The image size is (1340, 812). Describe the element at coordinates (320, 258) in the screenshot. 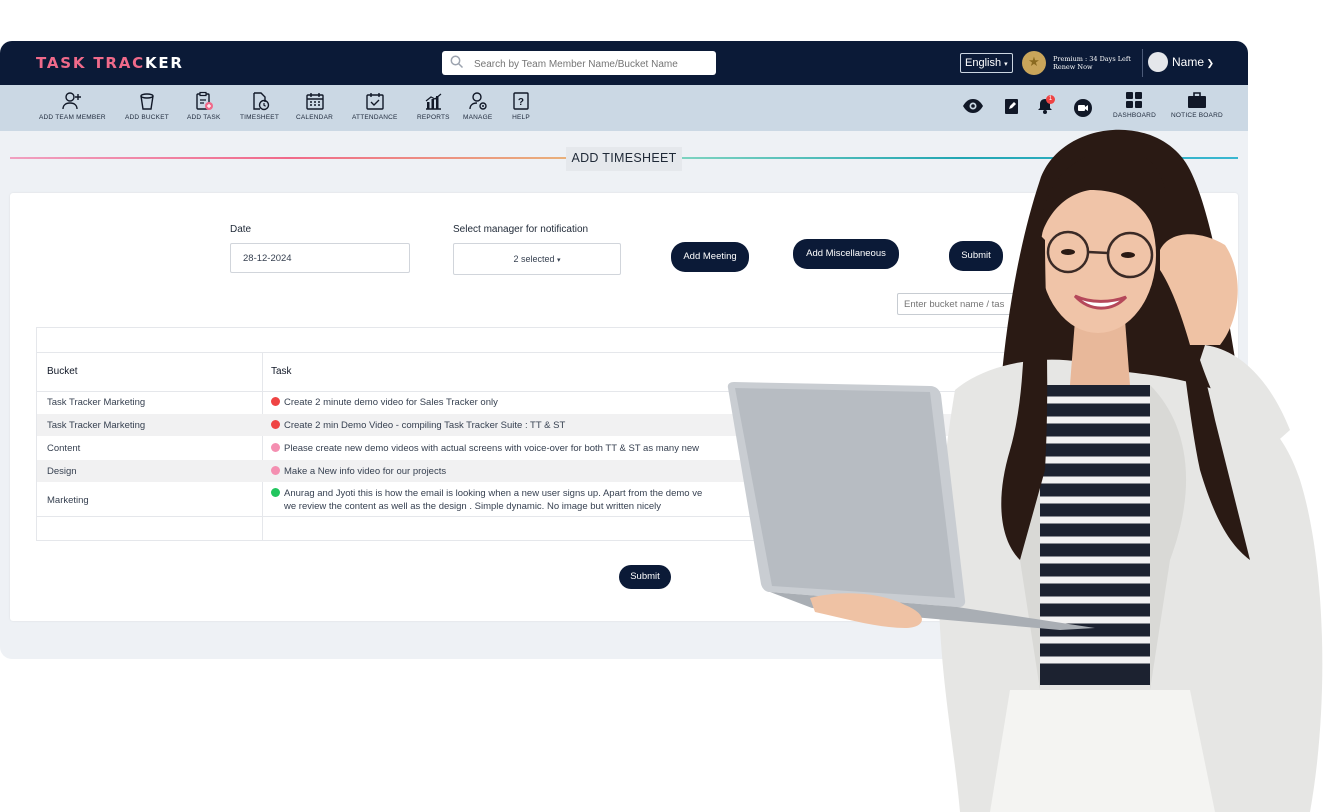

I see `date-field: 28-12-2024` at that location.